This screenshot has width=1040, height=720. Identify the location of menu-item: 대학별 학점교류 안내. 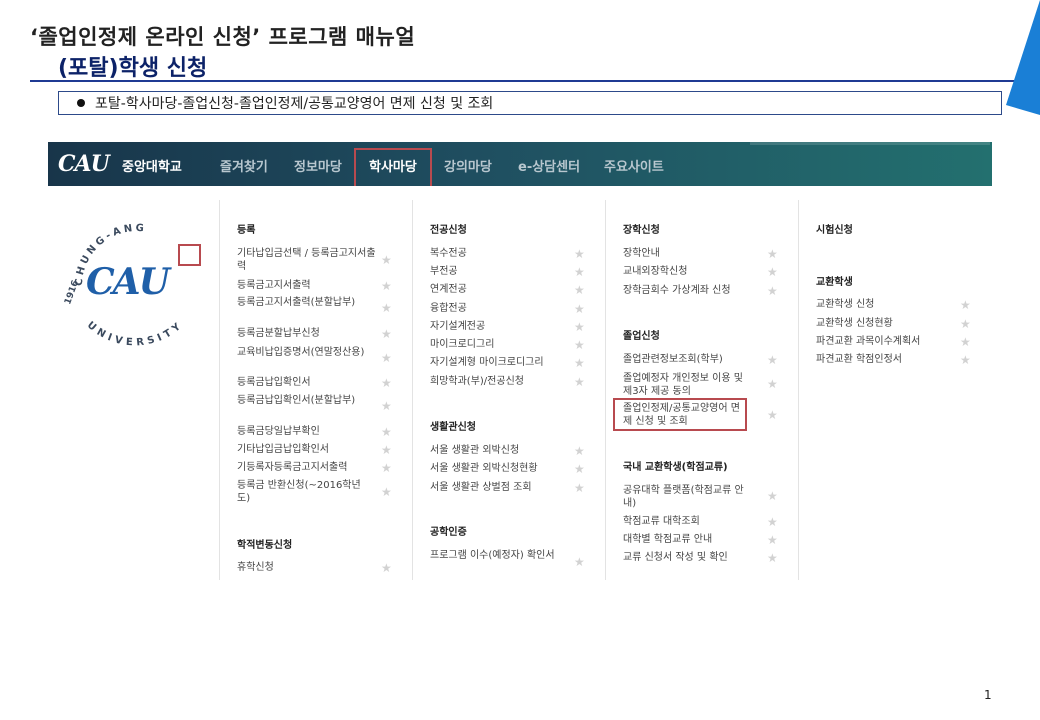
(693, 539).